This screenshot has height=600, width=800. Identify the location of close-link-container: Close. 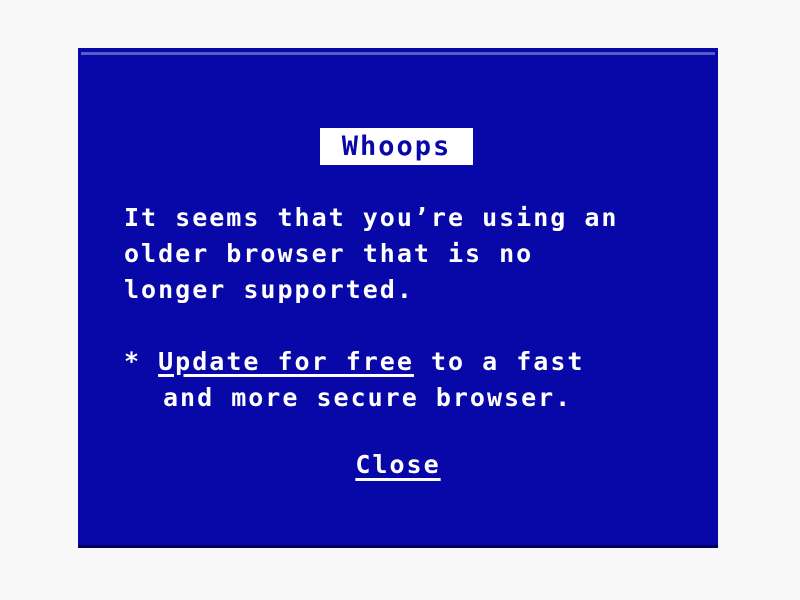
(398, 464).